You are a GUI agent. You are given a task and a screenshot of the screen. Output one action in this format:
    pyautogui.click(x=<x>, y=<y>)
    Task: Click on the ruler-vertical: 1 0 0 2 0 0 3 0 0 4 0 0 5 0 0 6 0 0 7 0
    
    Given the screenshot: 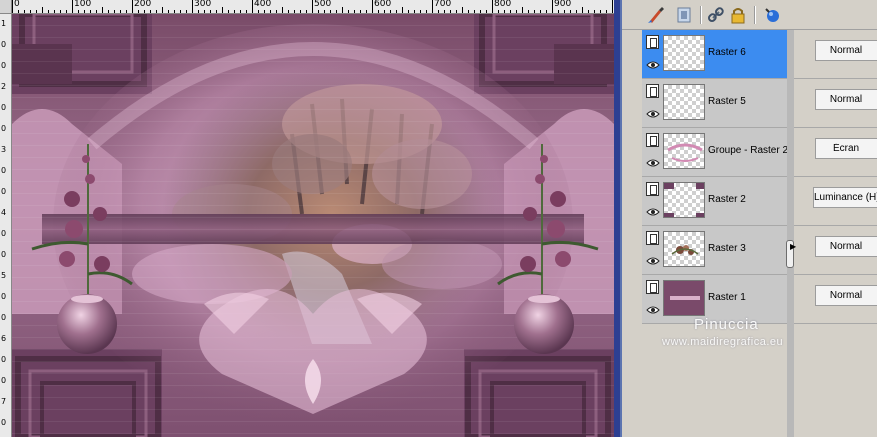 What is the action you would take?
    pyautogui.click(x=6, y=225)
    